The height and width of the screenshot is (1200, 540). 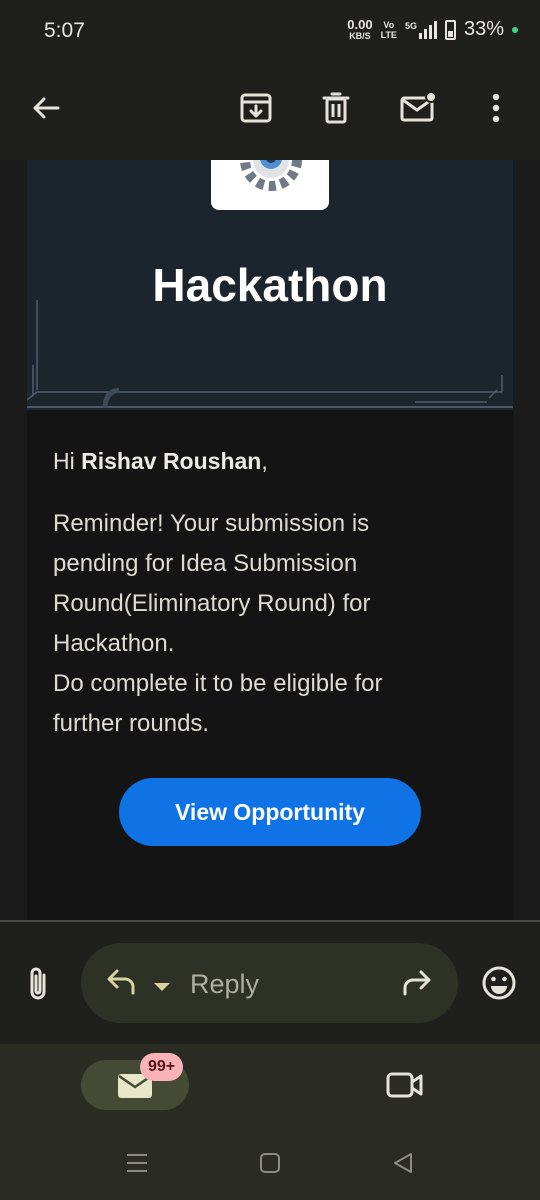 What do you see at coordinates (162, 1067) in the screenshot?
I see `unread-count-badge: 99+` at bounding box center [162, 1067].